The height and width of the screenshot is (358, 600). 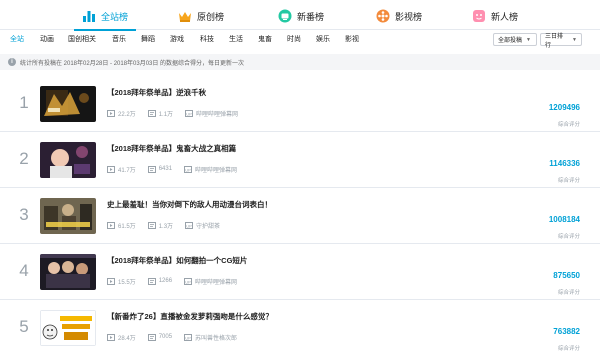 What do you see at coordinates (177, 39) in the screenshot?
I see `category-game: 游戏` at bounding box center [177, 39].